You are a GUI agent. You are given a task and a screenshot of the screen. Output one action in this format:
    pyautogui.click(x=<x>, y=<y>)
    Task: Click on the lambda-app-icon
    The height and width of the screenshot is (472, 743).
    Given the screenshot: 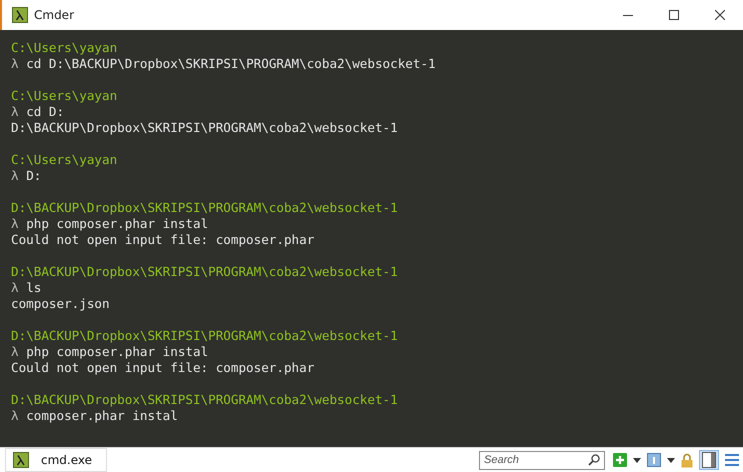 What is the action you would take?
    pyautogui.click(x=20, y=15)
    